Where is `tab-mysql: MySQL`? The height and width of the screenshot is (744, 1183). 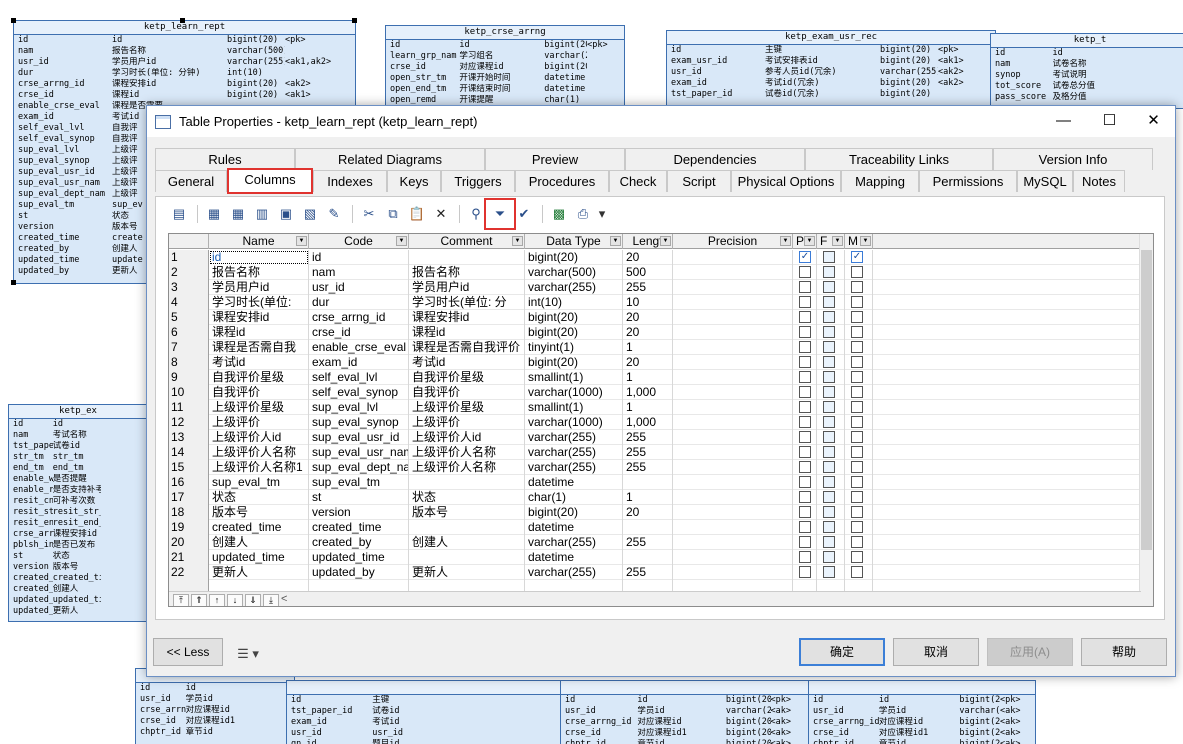 tab-mysql: MySQL is located at coordinates (1045, 181).